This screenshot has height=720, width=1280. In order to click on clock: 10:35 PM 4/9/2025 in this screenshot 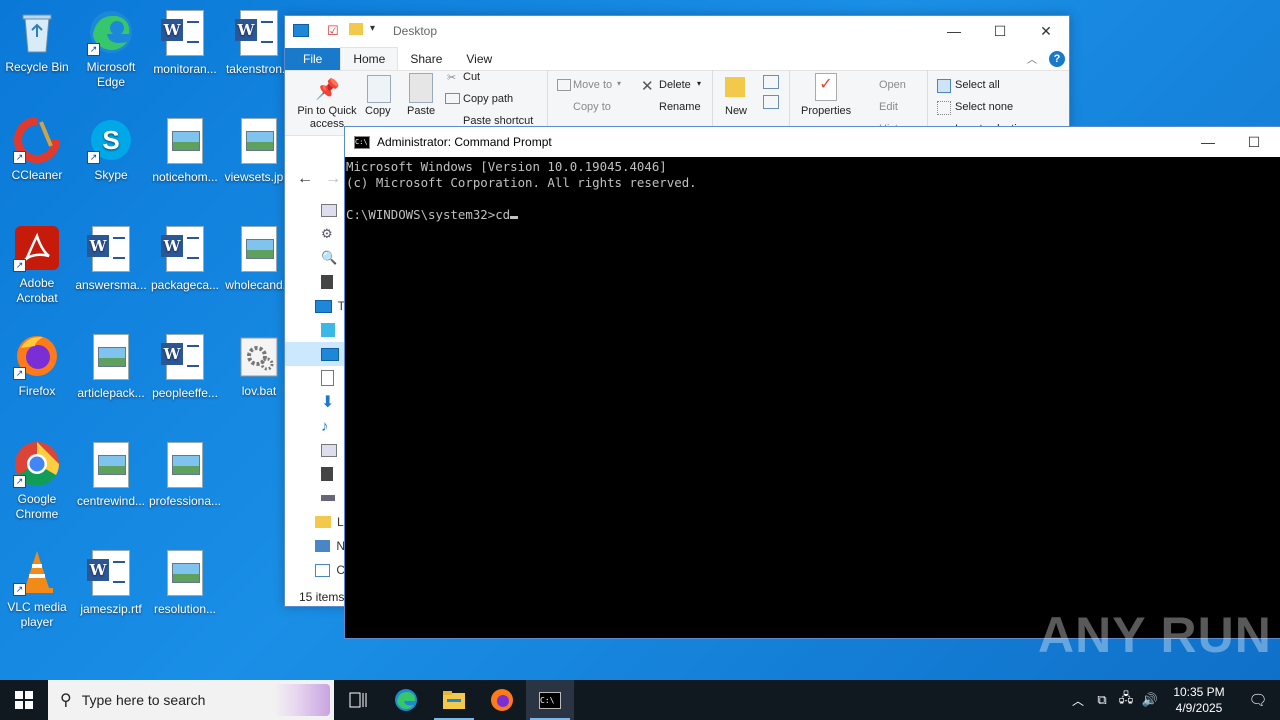, I will do `click(1199, 700)`.